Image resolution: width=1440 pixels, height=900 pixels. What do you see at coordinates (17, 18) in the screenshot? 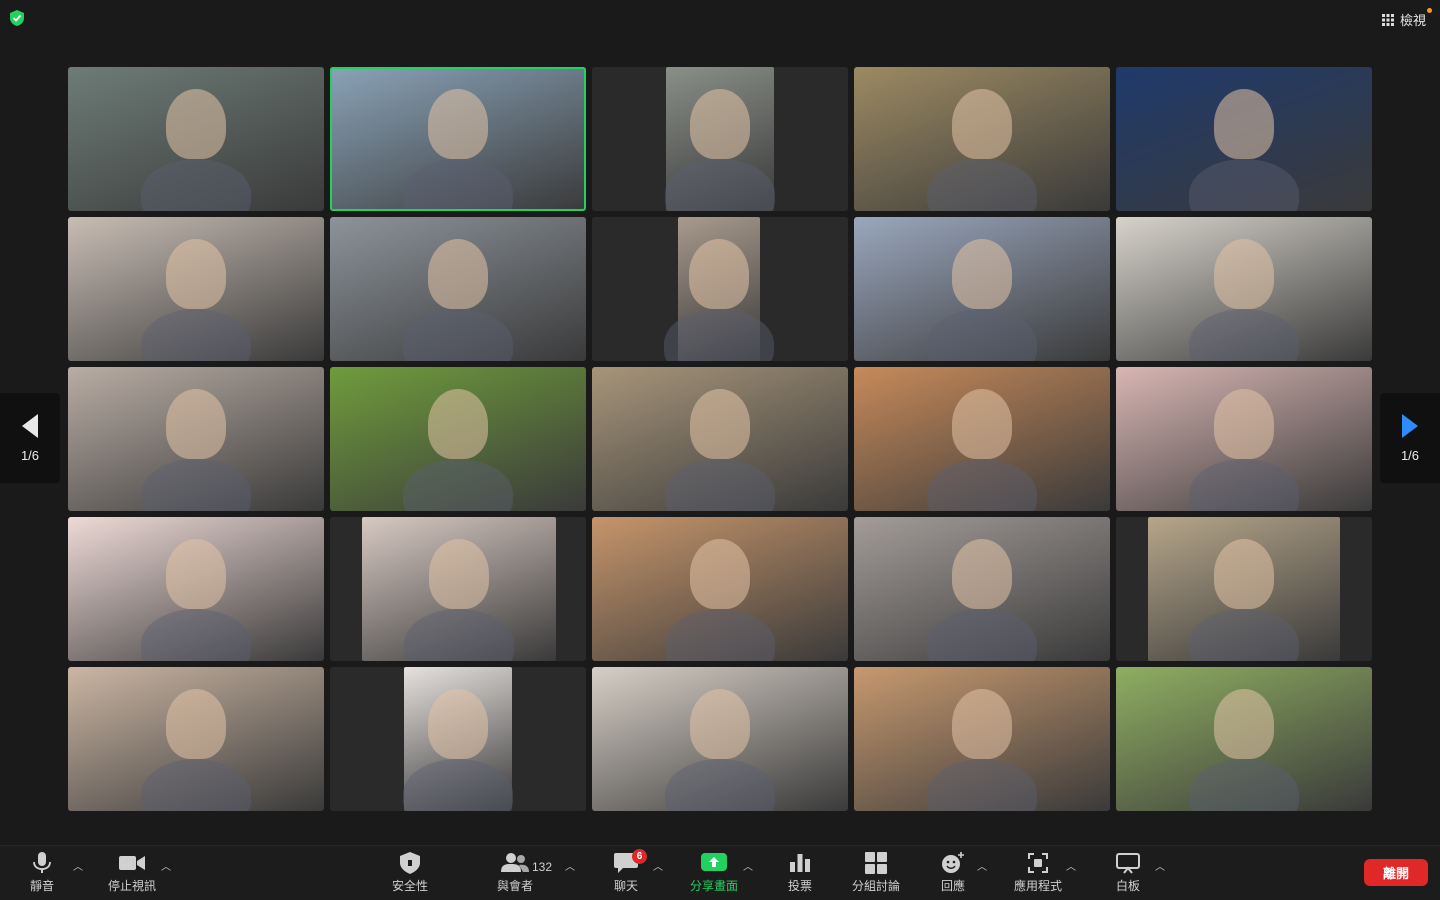
I see `encryption-shield-icon` at bounding box center [17, 18].